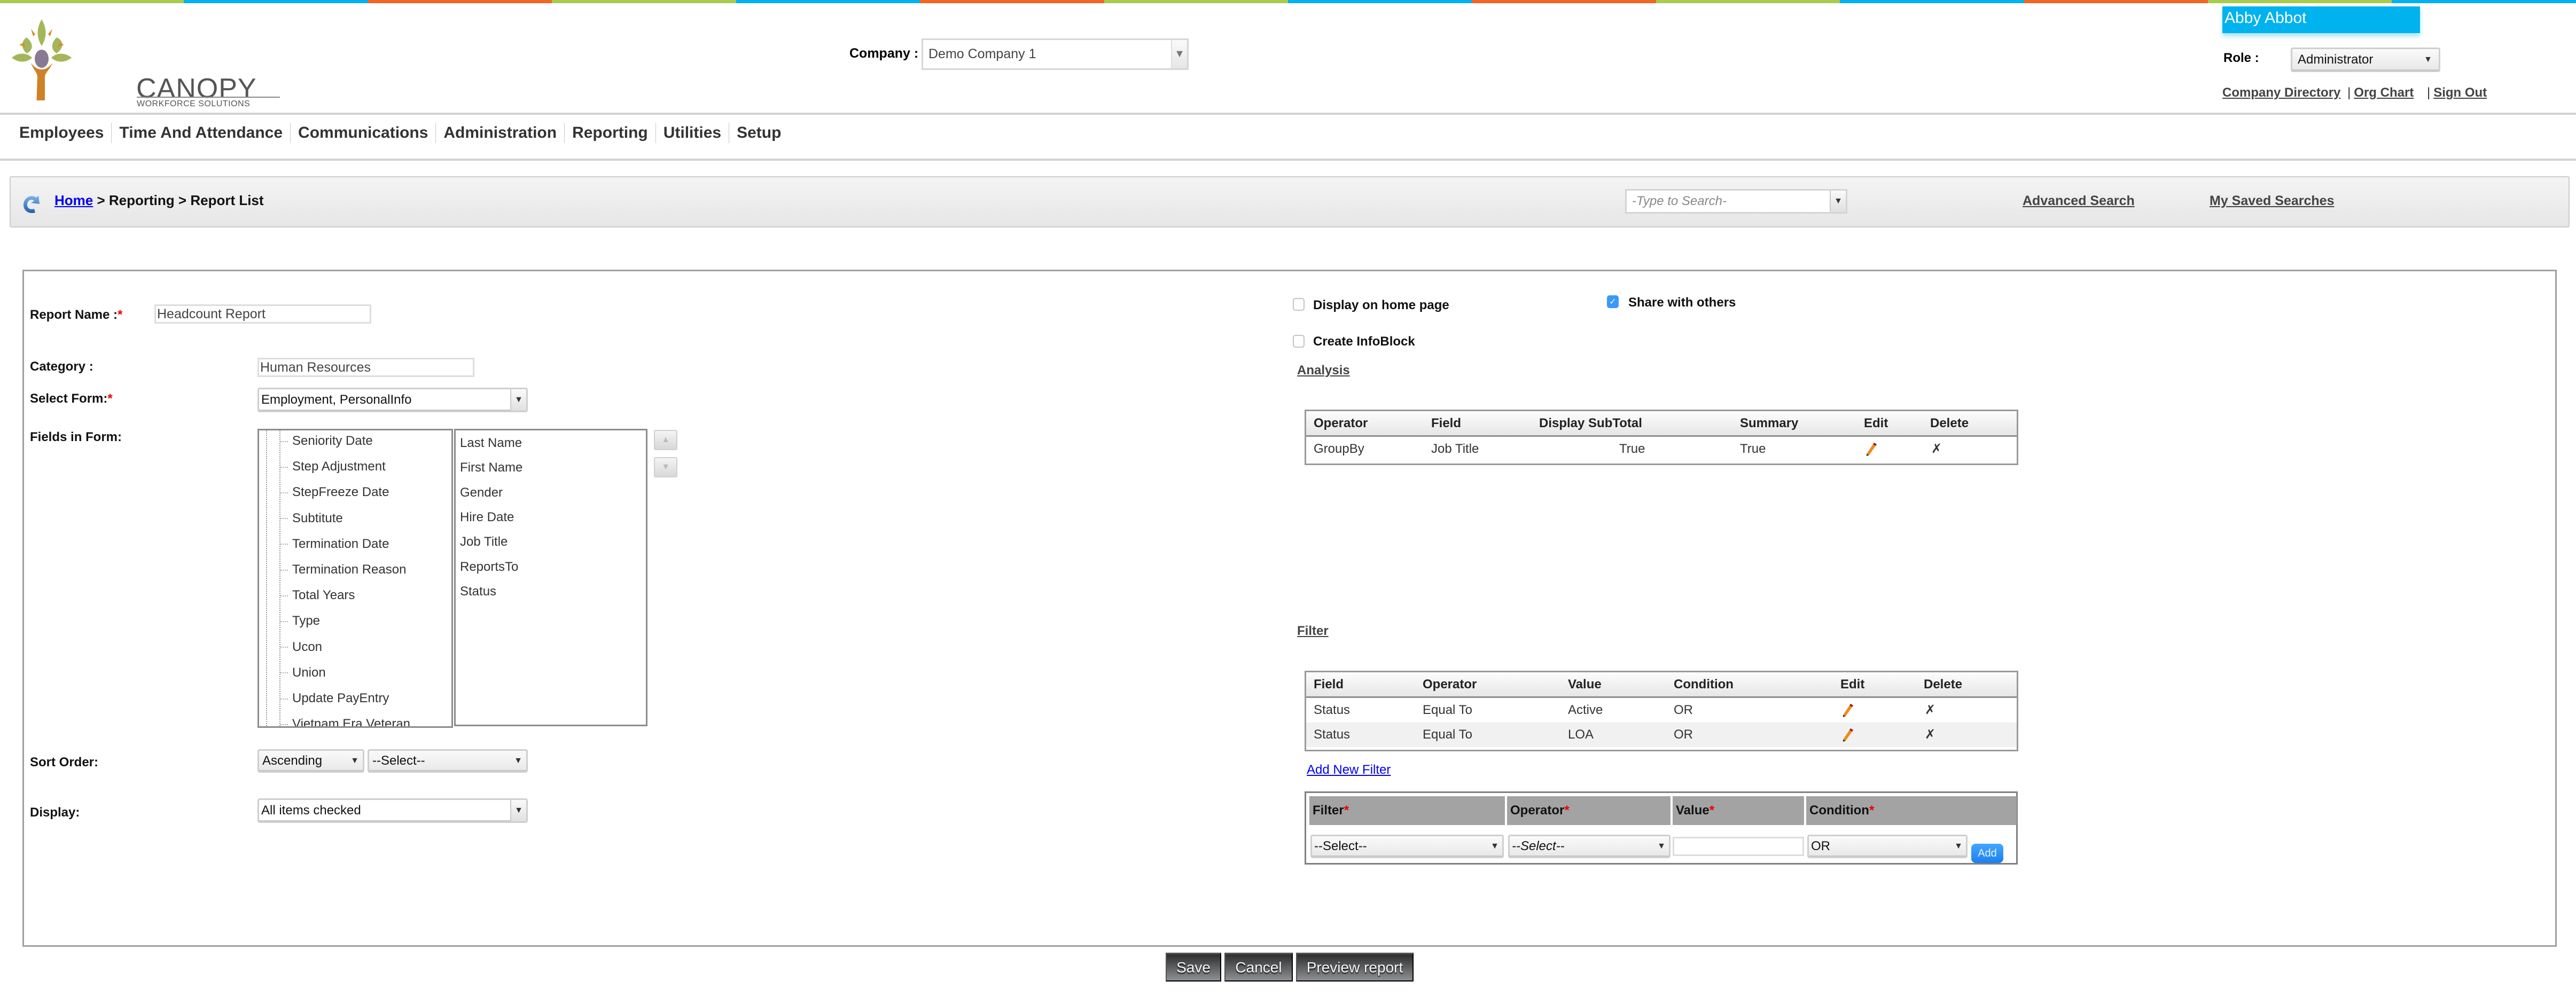  What do you see at coordinates (1407, 847) in the screenshot?
I see `new-filter-field-select: --Select-- ▼` at bounding box center [1407, 847].